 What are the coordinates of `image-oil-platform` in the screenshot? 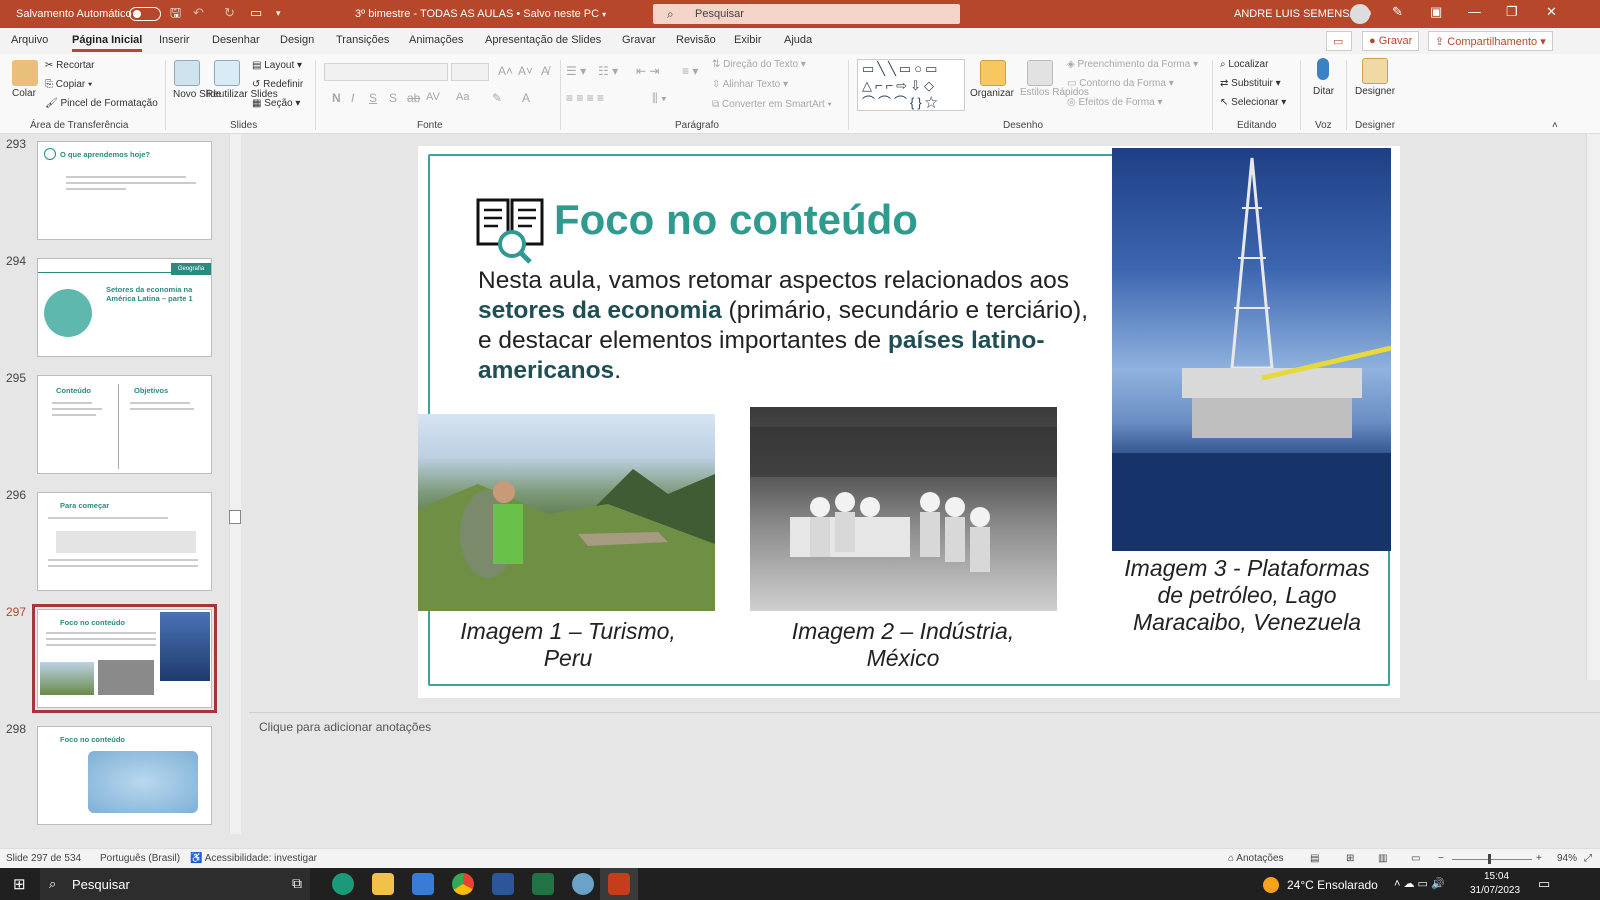 It's located at (1251, 349).